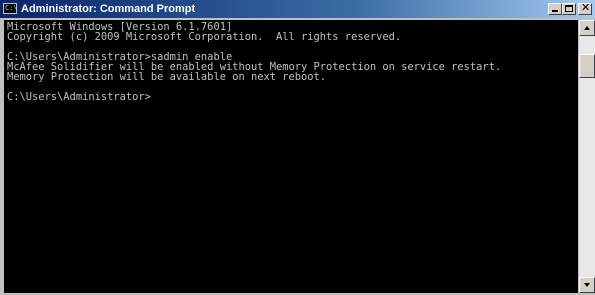 Image resolution: width=595 pixels, height=295 pixels. I want to click on scroll-track, so click(587, 156).